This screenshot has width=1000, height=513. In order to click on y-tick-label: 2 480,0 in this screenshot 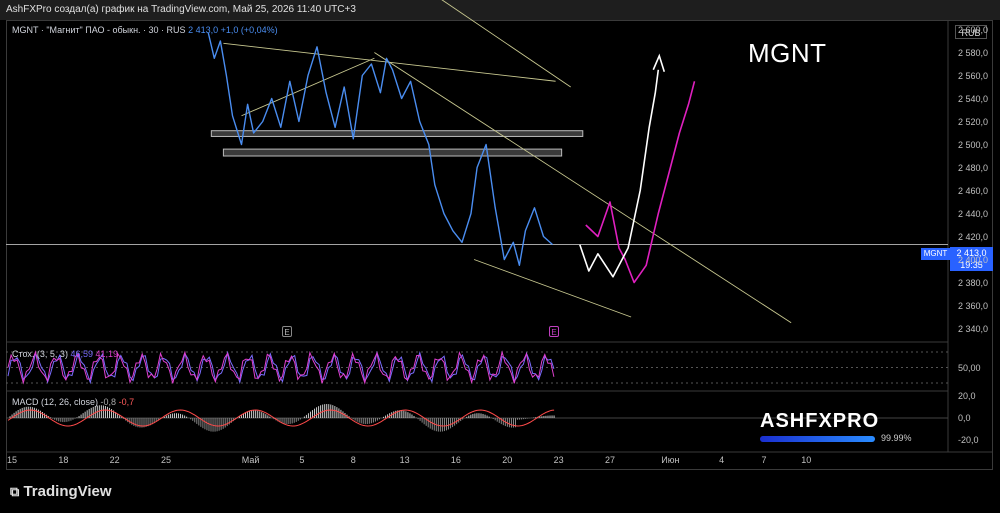, I will do `click(973, 167)`.